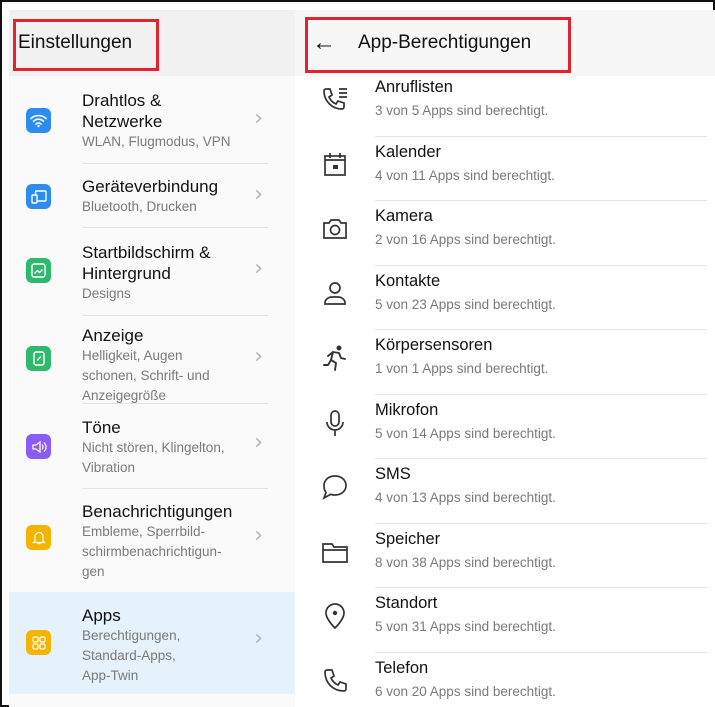  Describe the element at coordinates (38, 196) in the screenshot. I see `device-connection-icon` at that location.